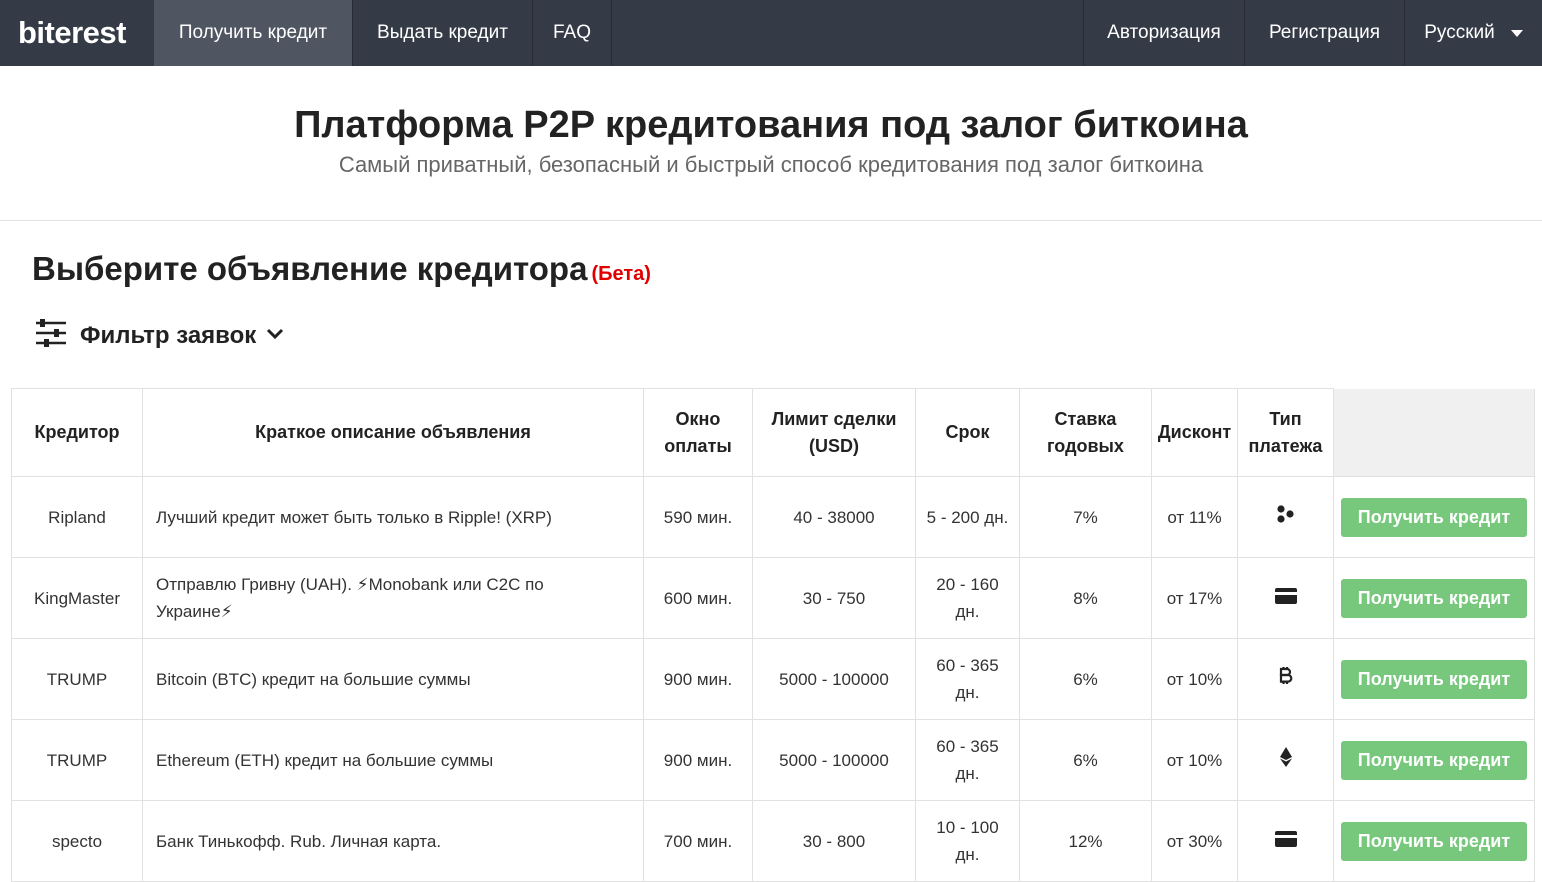 Image resolution: width=1542 pixels, height=882 pixels. I want to click on header-discount: Дисконт, so click(1194, 432).